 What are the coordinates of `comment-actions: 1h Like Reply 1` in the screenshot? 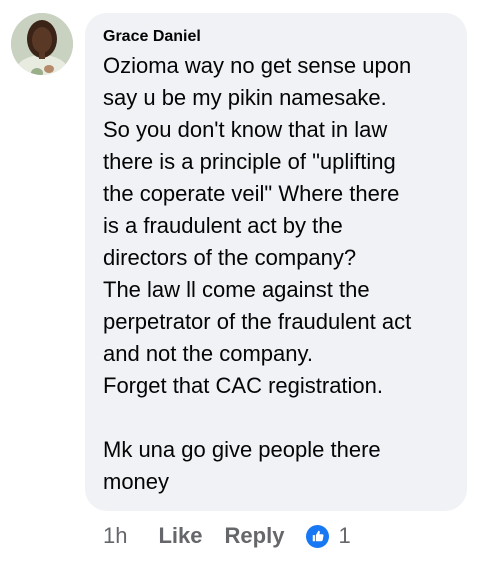 It's located at (227, 536).